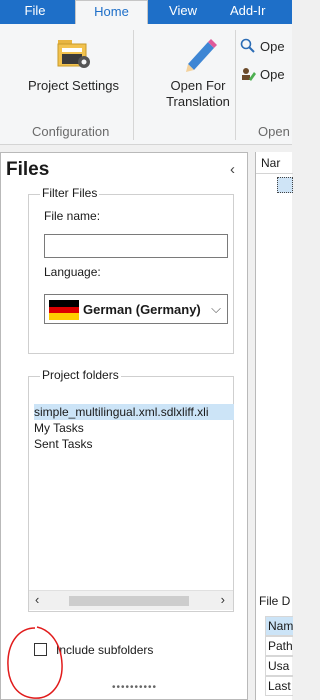 Image resolution: width=320 pixels, height=700 pixels. What do you see at coordinates (223, 599) in the screenshot?
I see `scroll-right-icon: ›` at bounding box center [223, 599].